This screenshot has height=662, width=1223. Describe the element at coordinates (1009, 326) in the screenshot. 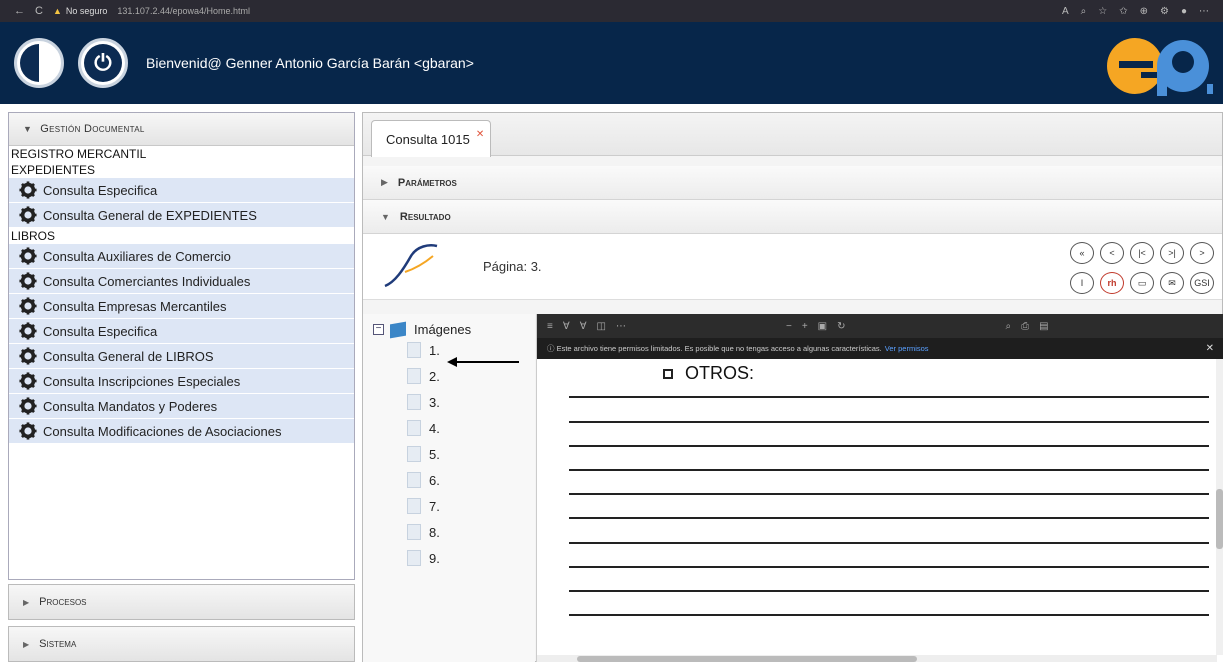

I see `search-icon: ⌕` at that location.